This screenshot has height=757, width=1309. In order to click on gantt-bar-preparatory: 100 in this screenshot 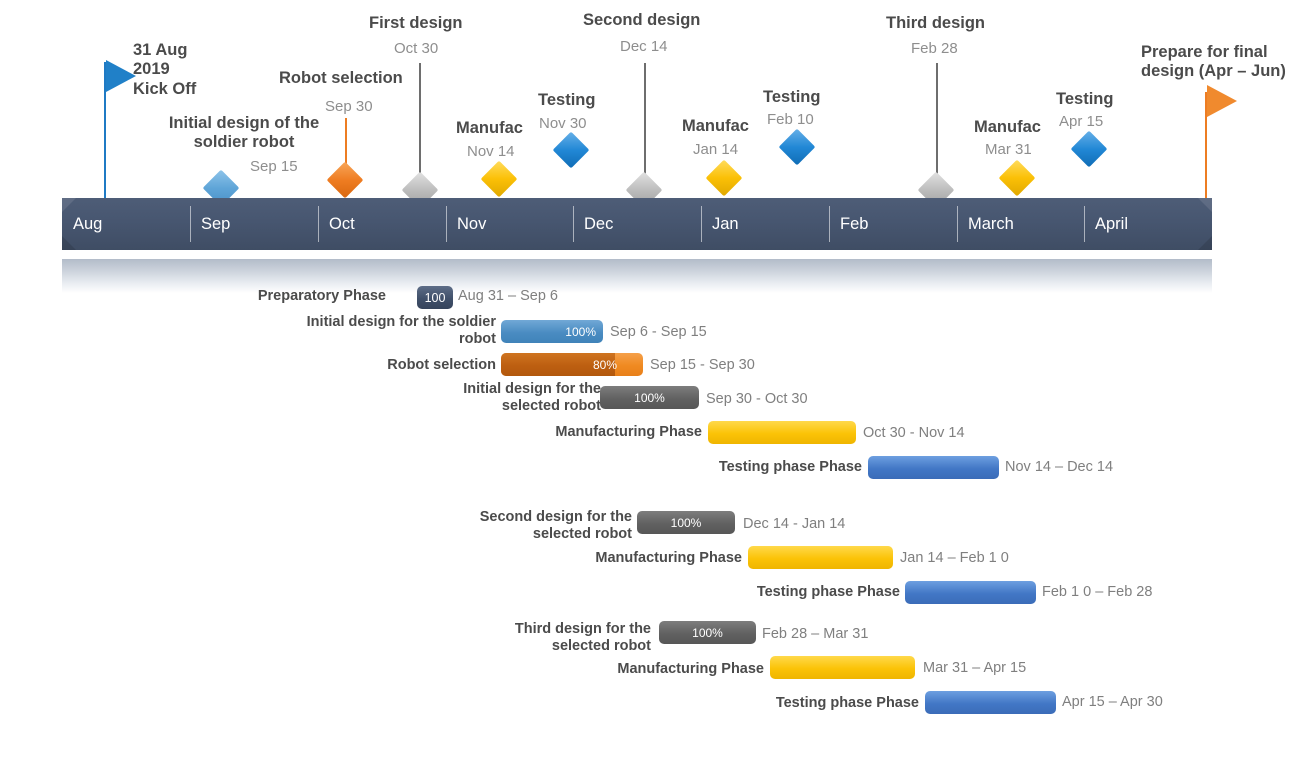, I will do `click(435, 297)`.